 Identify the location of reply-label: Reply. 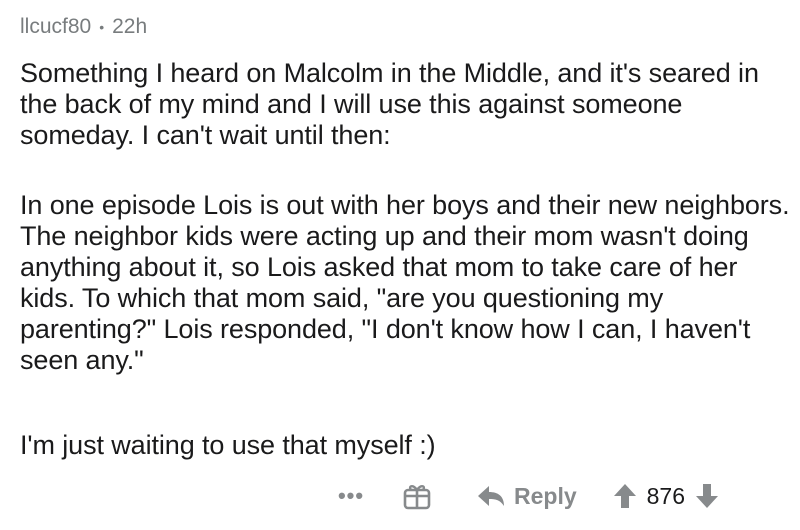
(545, 495).